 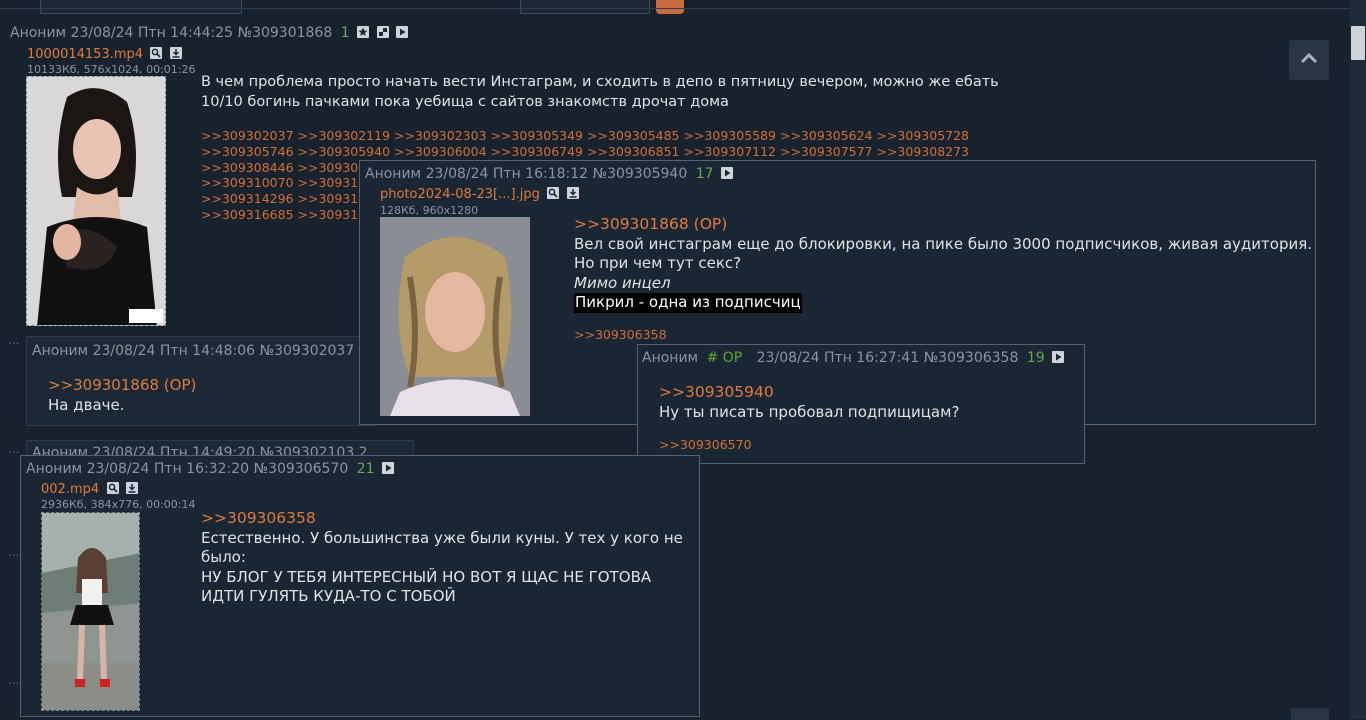 I want to click on popup-text-line: Но при чем тут секс?, so click(x=658, y=263).